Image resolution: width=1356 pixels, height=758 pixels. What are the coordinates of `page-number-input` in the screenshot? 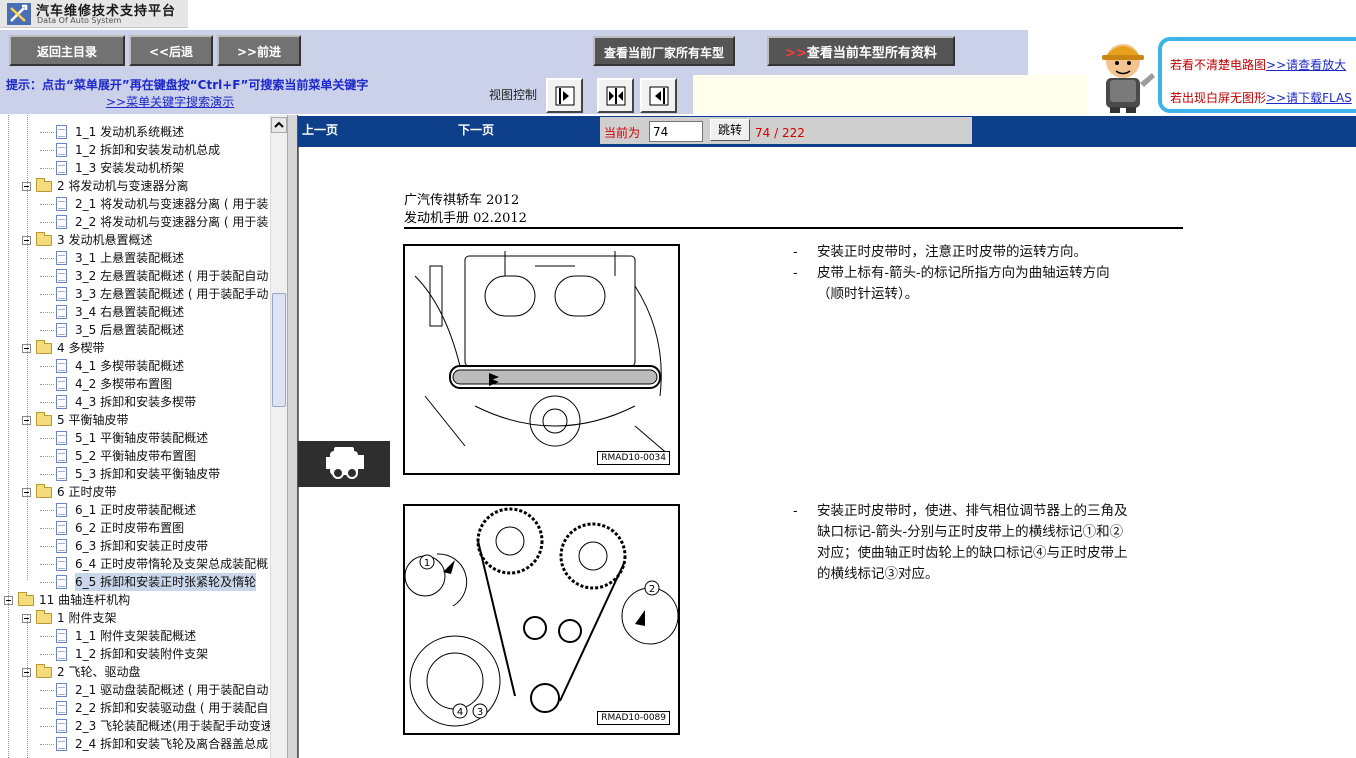 It's located at (676, 131).